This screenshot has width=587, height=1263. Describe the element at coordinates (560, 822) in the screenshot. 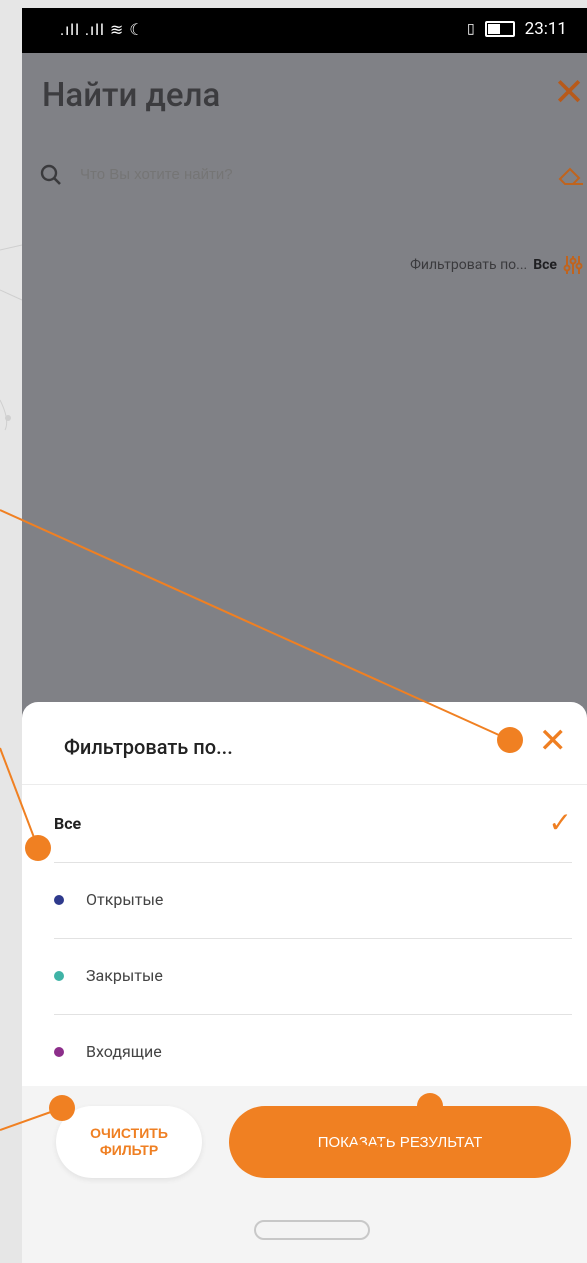

I see `checkmark-icon: ✓` at that location.